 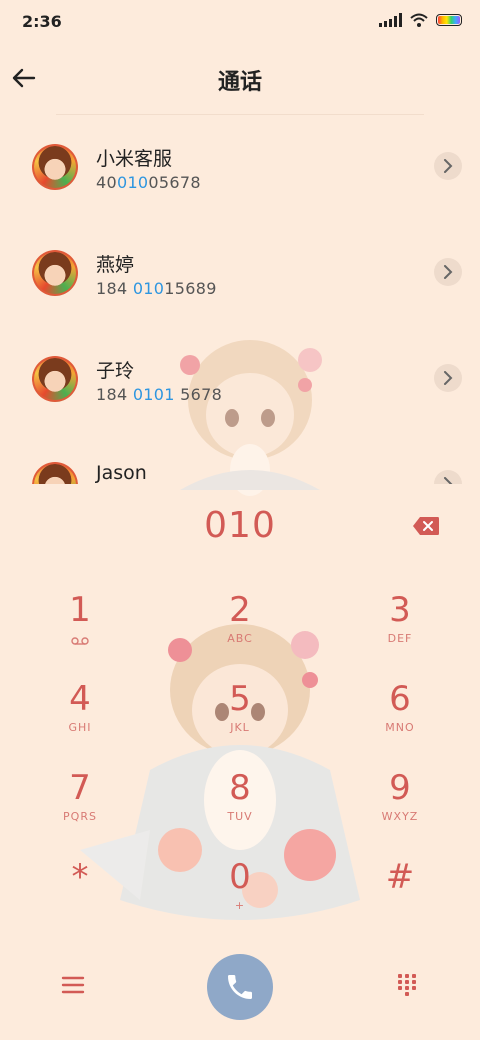 I want to click on page-title: 通话, so click(x=239, y=82).